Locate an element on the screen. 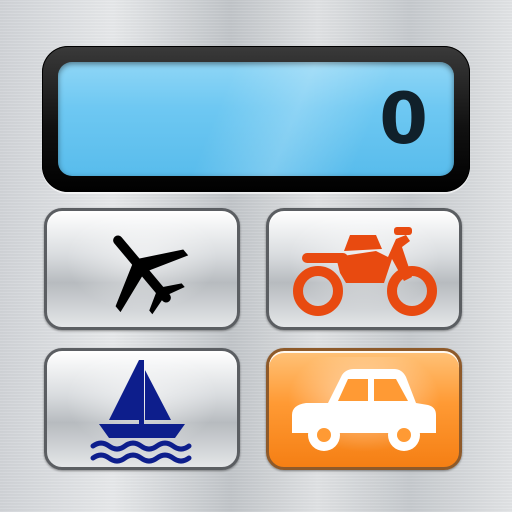 The width and height of the screenshot is (512, 512). motorcycle-button is located at coordinates (364, 269).